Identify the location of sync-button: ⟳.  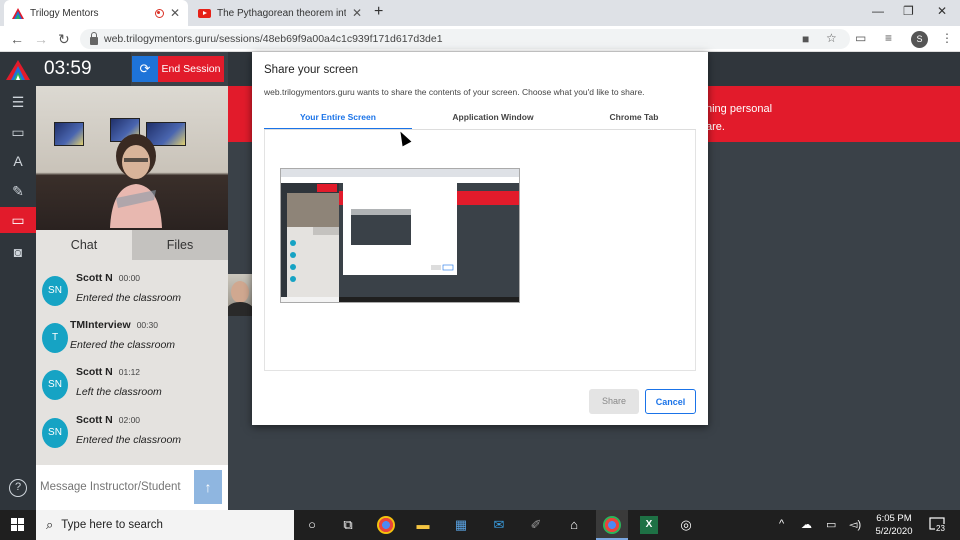
(145, 69).